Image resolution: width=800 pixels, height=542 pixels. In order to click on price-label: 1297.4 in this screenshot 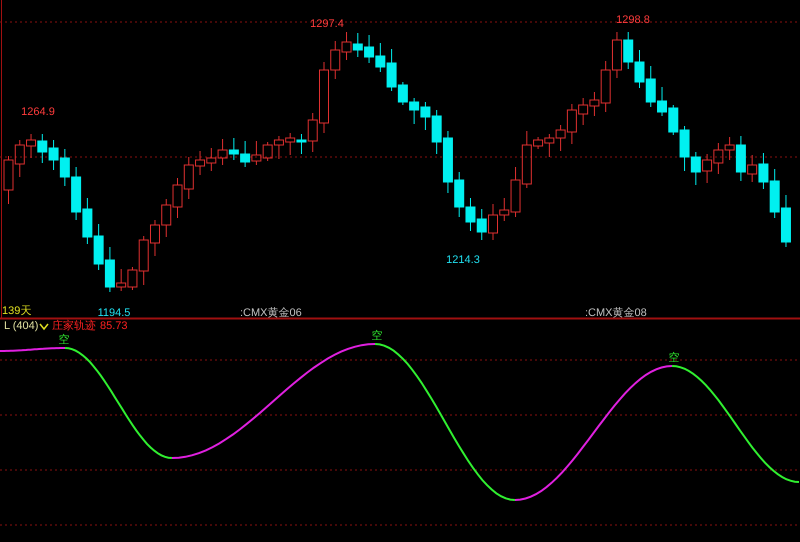, I will do `click(327, 24)`.